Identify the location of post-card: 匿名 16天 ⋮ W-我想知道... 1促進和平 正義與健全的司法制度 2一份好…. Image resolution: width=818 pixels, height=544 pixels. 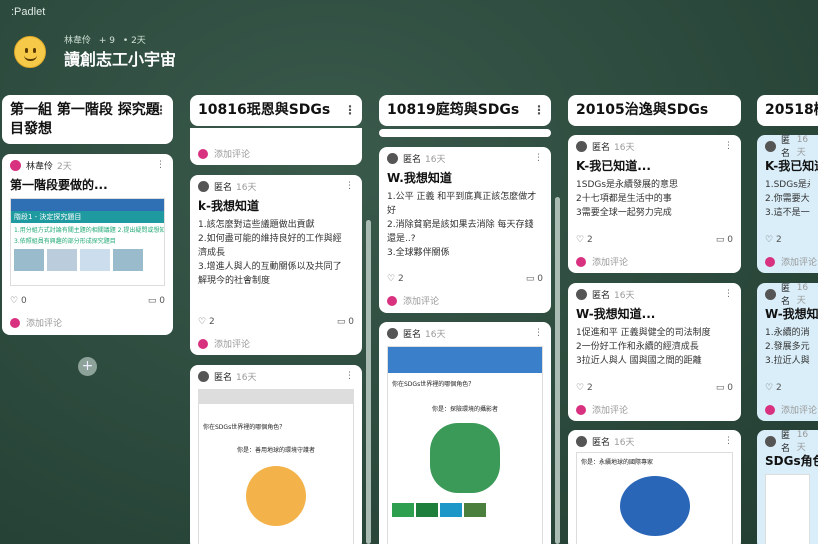
(654, 352).